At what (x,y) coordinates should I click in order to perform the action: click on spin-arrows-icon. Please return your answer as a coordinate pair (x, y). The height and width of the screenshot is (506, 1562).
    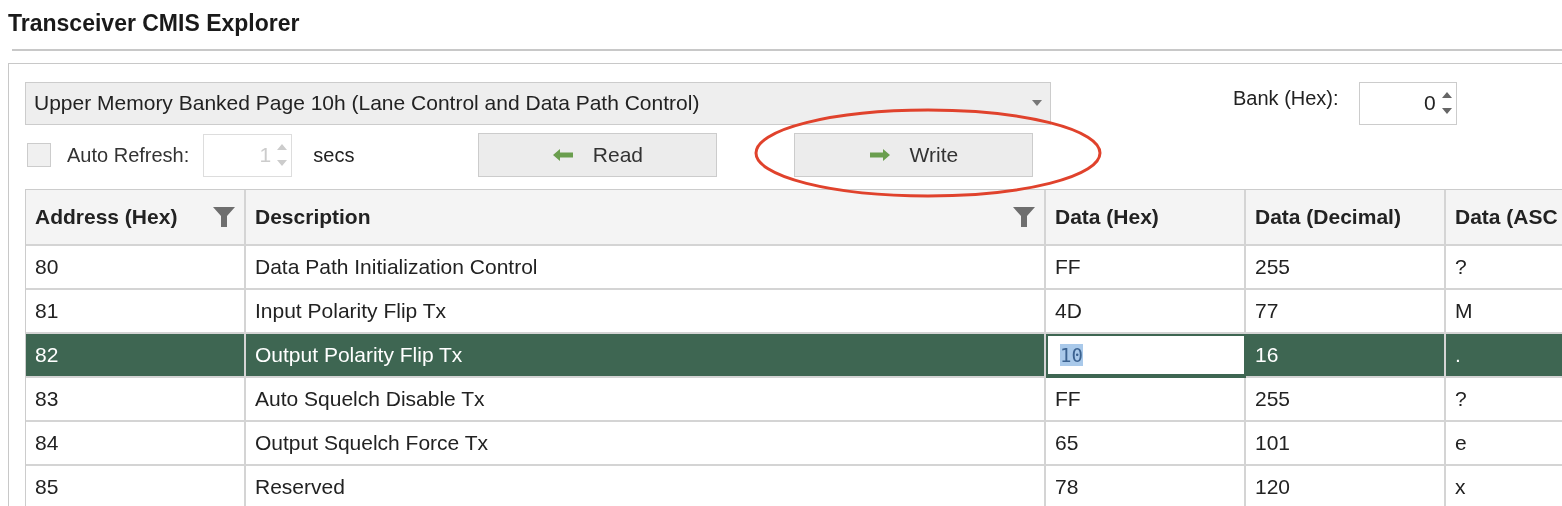
    Looking at the image, I should click on (1446, 103).